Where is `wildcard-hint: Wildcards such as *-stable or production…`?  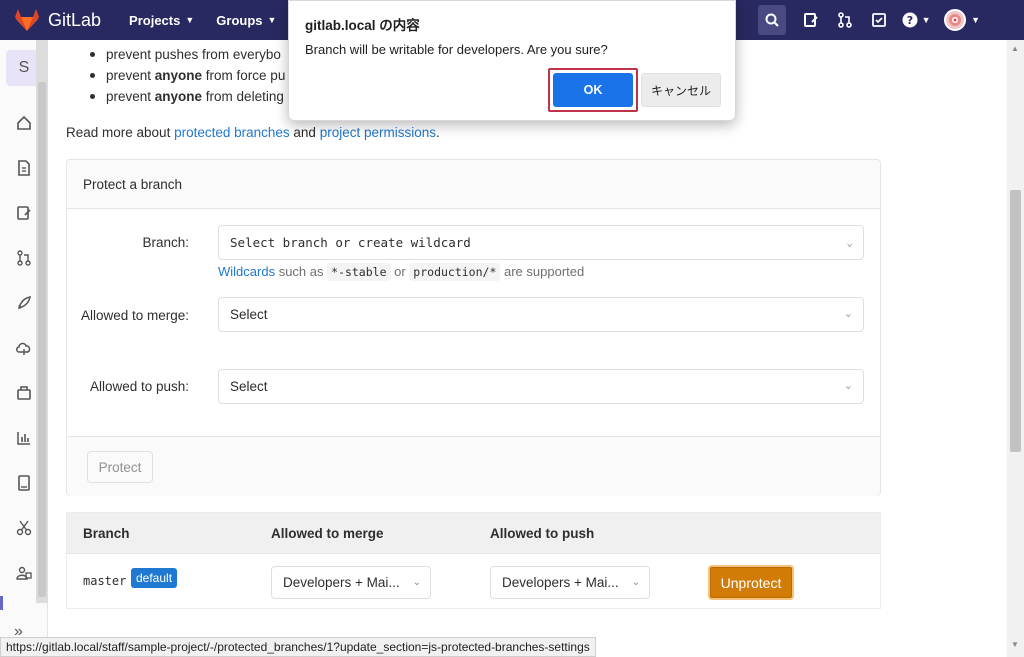 wildcard-hint: Wildcards such as *-stable or production… is located at coordinates (401, 272).